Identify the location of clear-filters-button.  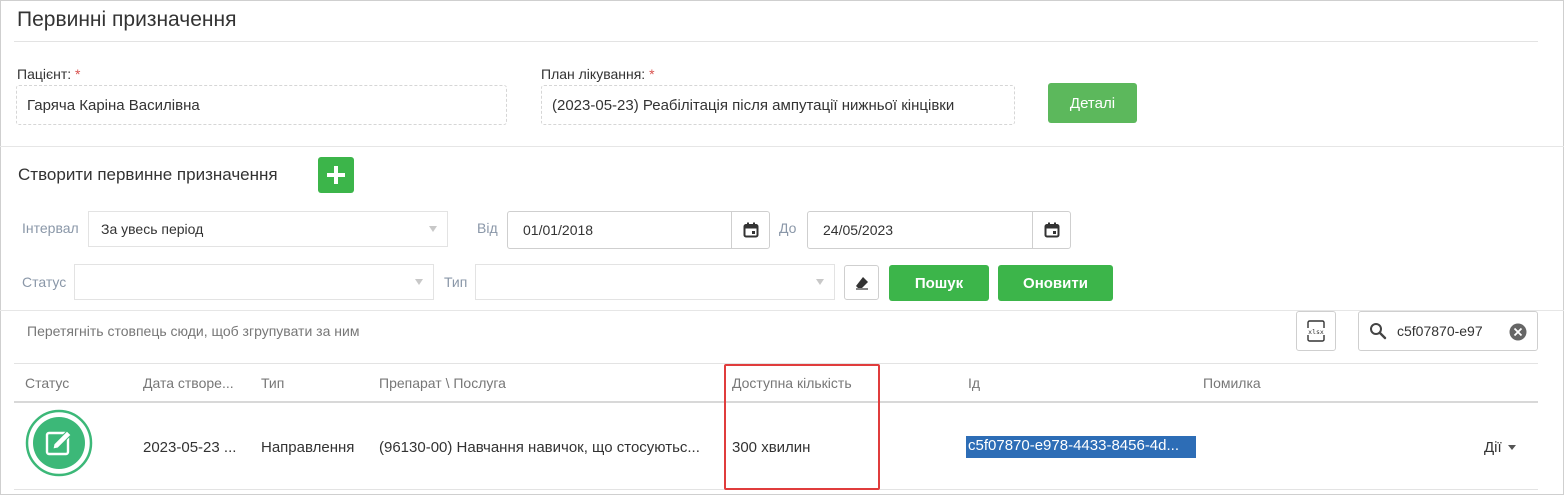
(861, 282).